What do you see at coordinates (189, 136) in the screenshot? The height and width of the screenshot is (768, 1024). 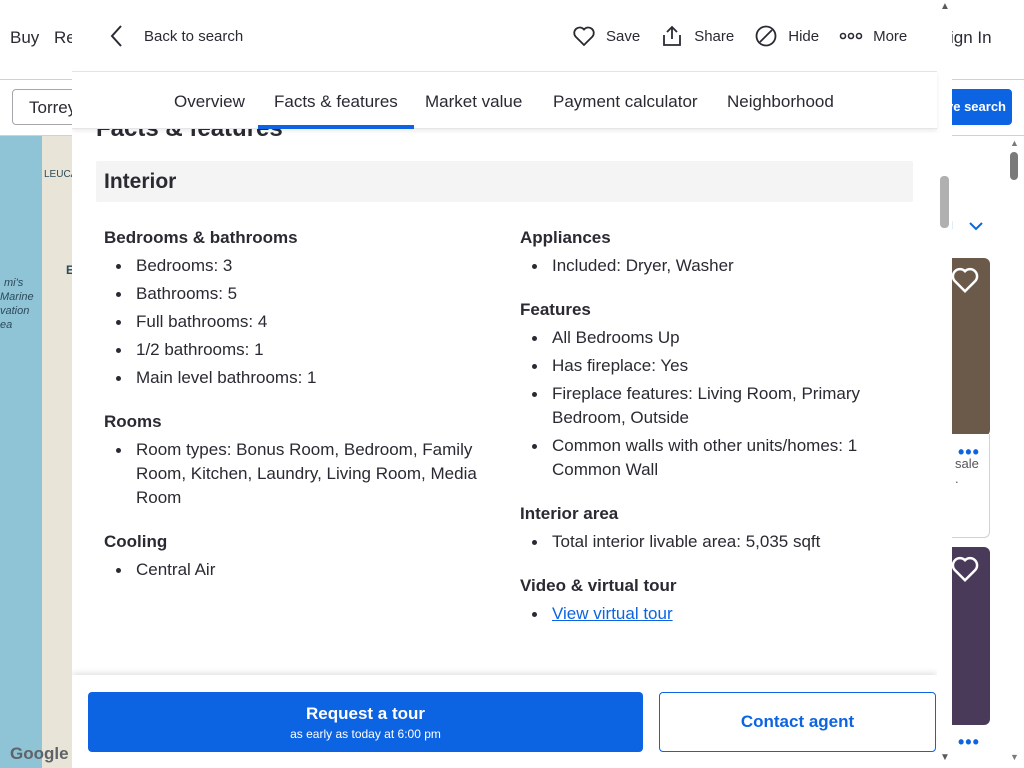 I see `section-title: Facts & features` at bounding box center [189, 136].